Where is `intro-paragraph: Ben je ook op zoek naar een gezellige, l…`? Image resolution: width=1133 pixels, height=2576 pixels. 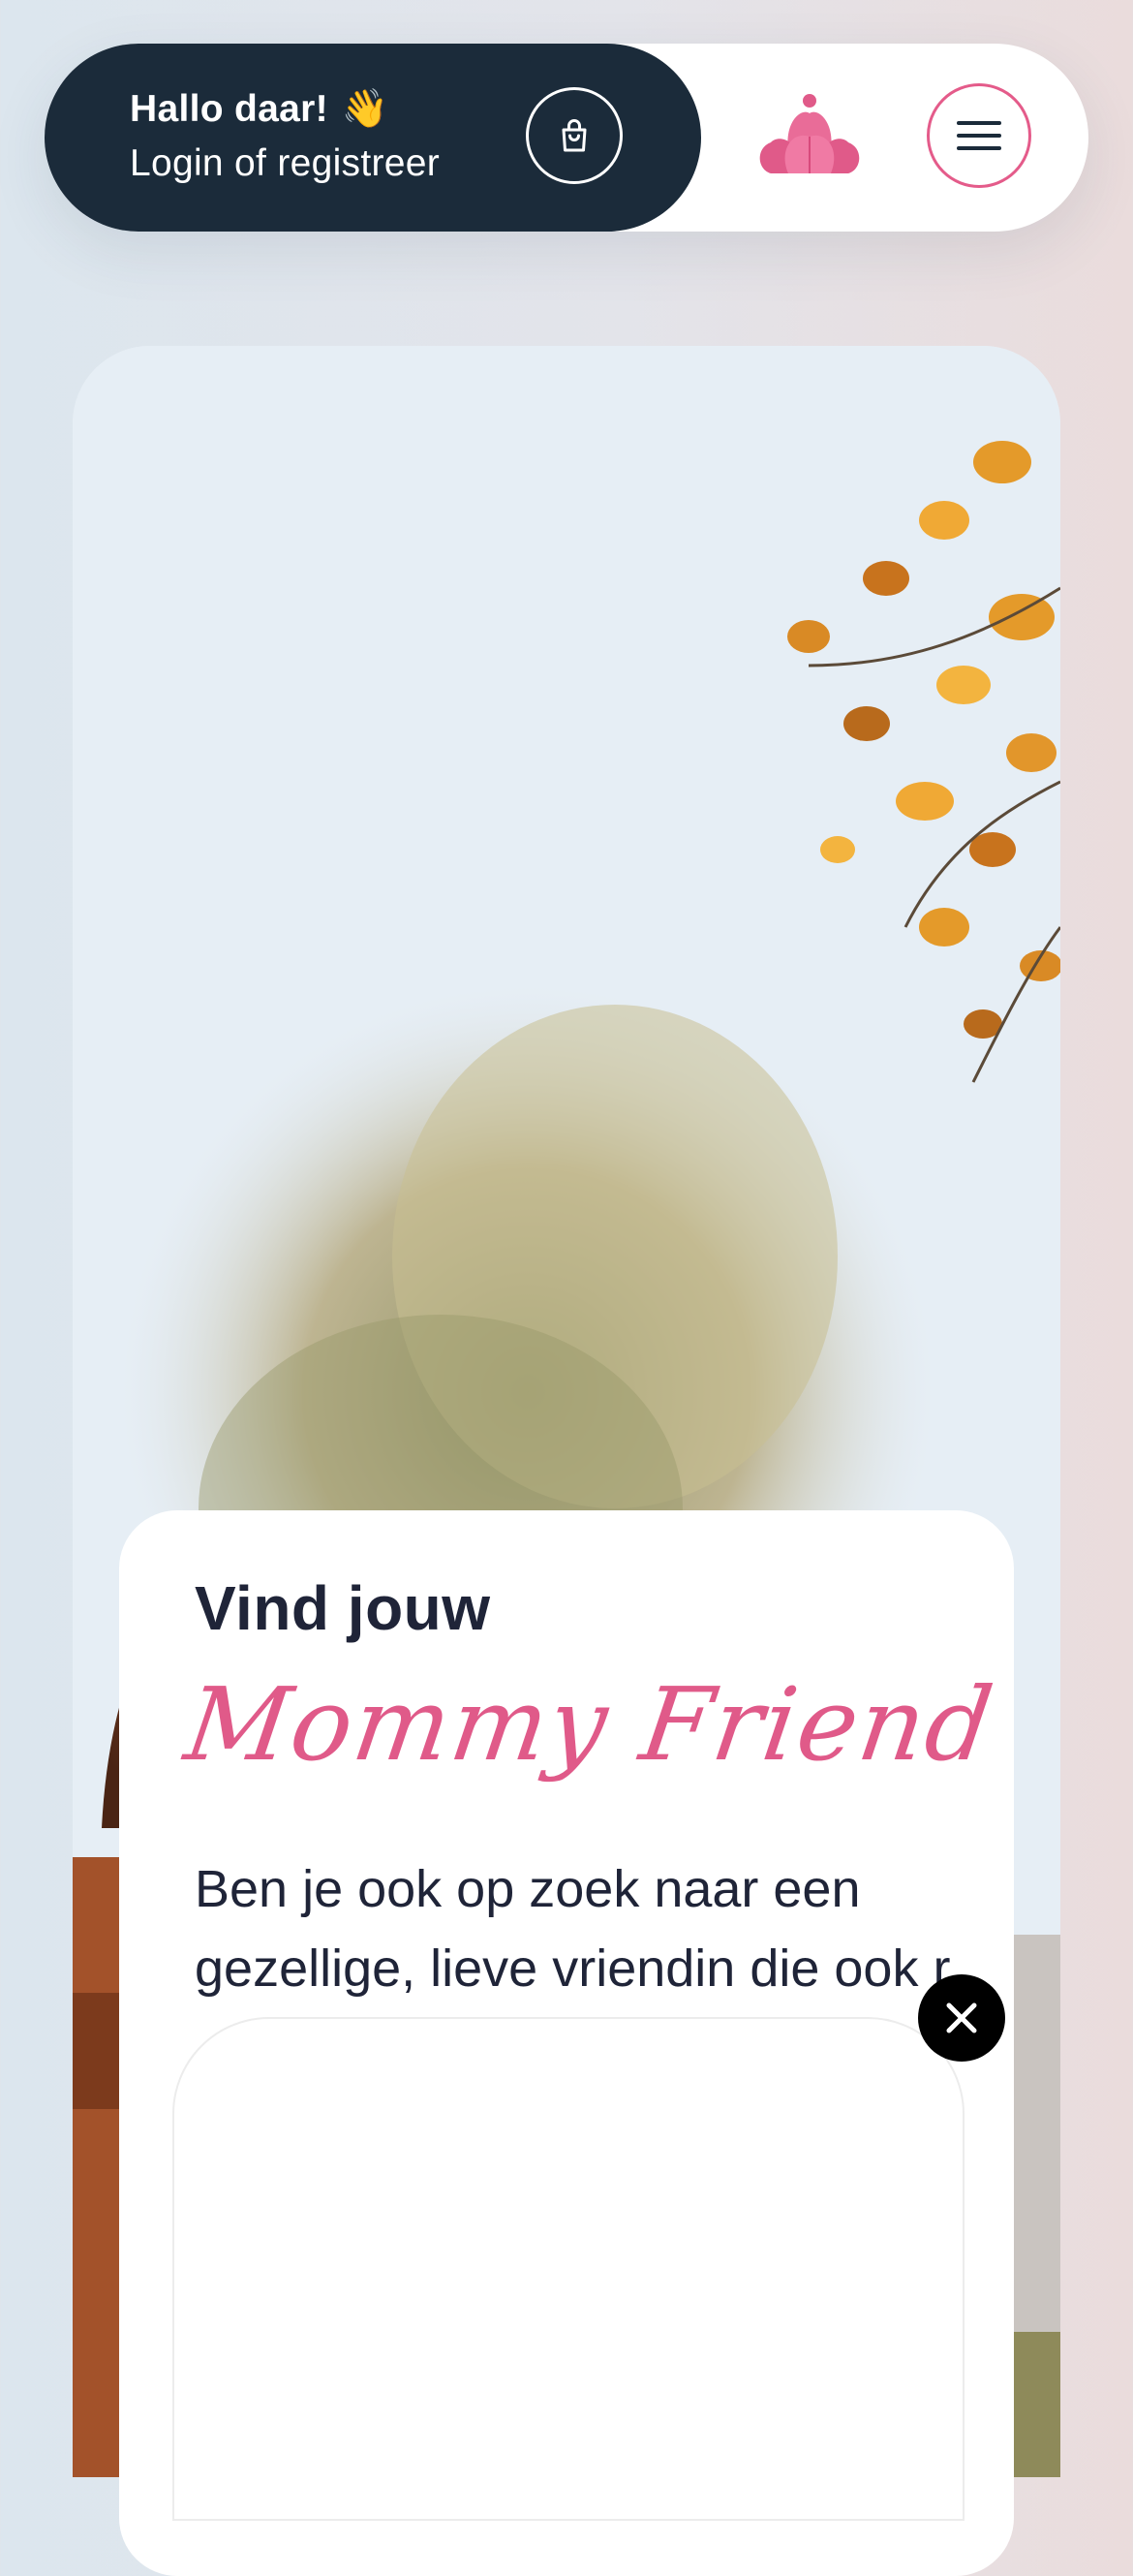
intro-paragraph: Ben je ook op zoek naar een gezellige, l… is located at coordinates (573, 1929).